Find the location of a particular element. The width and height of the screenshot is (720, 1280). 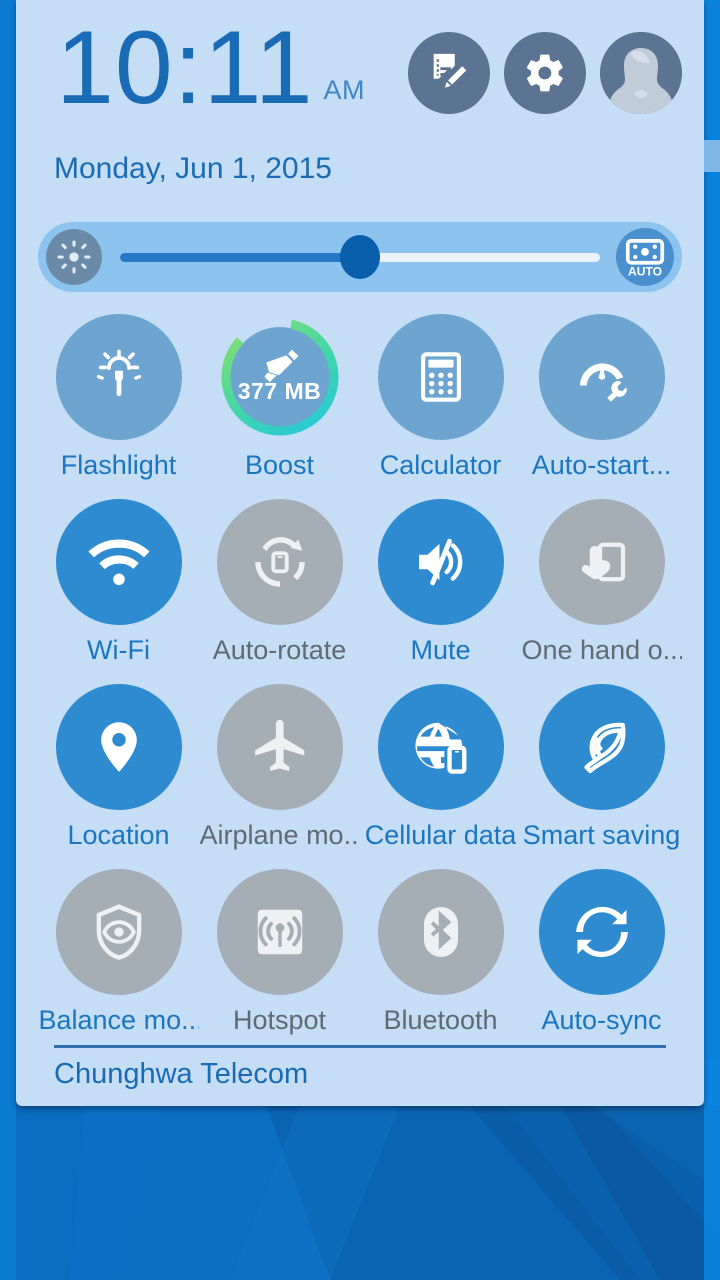

panel-header: 10:11 AM Monday, Jun 1, 2015 is located at coordinates (360, 100).